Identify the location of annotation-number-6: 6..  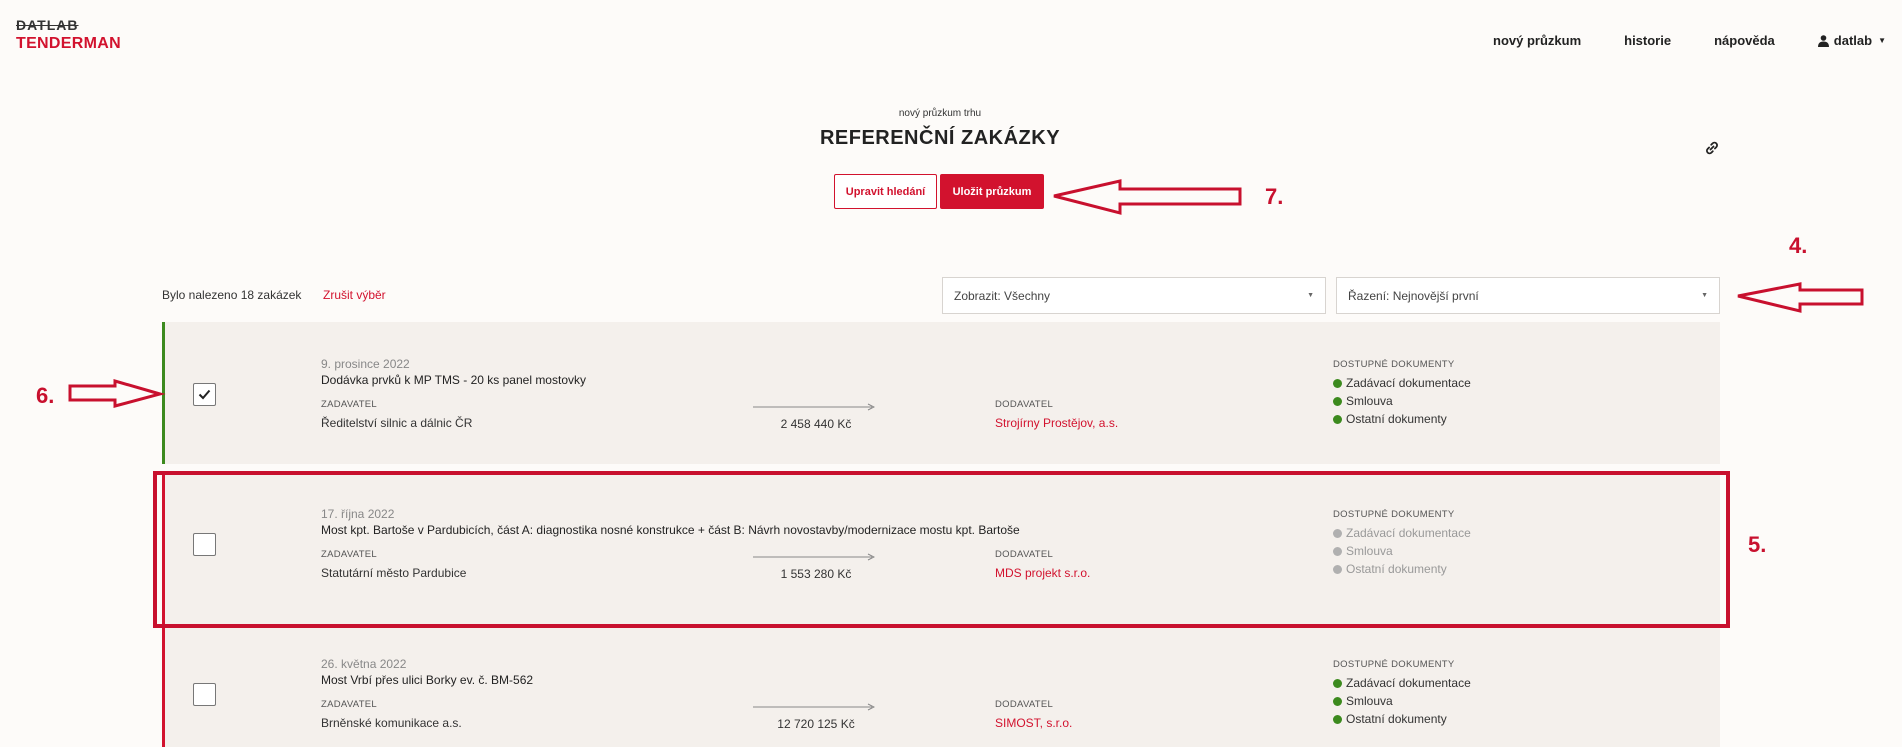
(45, 395).